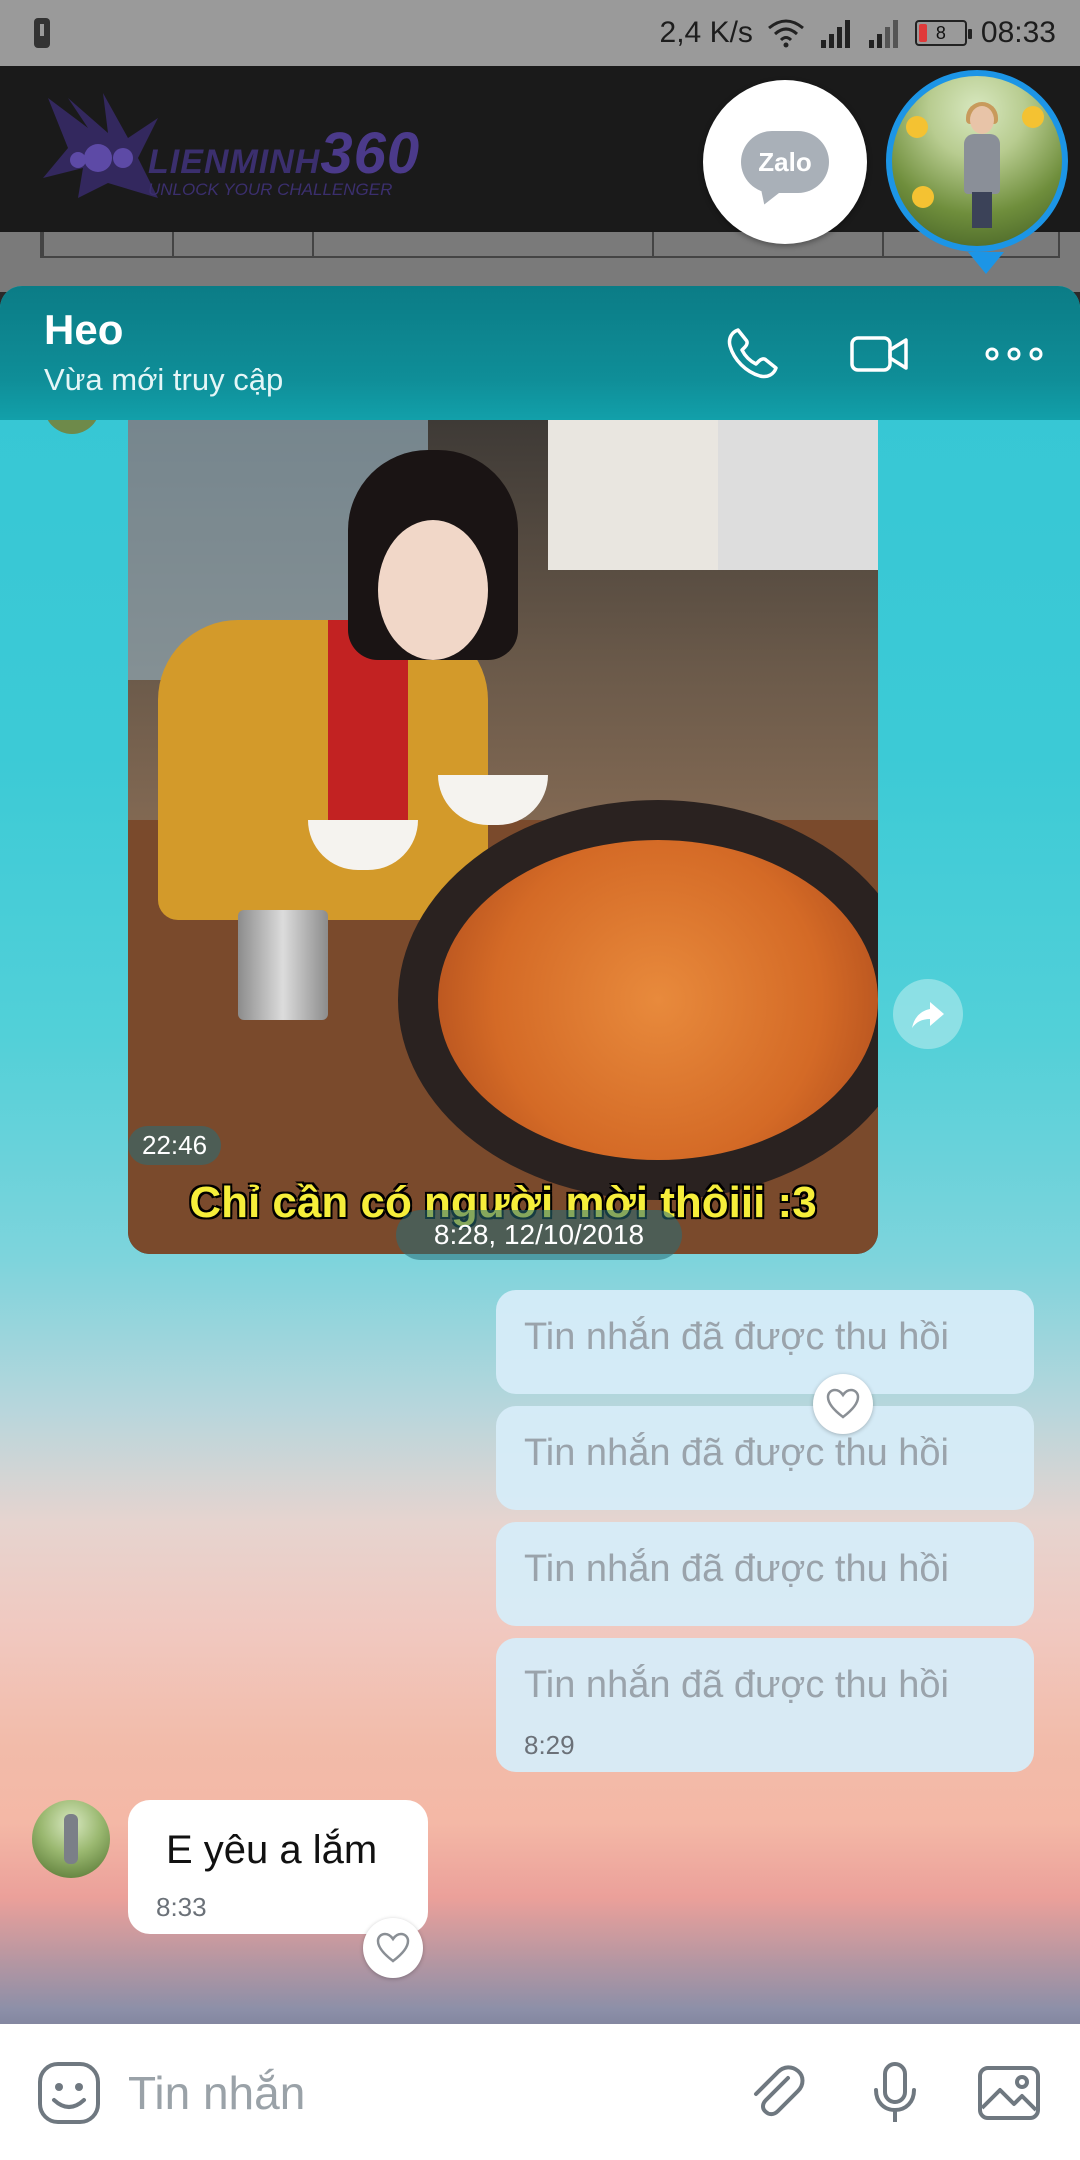 The height and width of the screenshot is (2160, 1080). I want to click on lienminh-logo: LIENMINH360 UNLOCK YOUR CHALLENGER, so click(223, 148).